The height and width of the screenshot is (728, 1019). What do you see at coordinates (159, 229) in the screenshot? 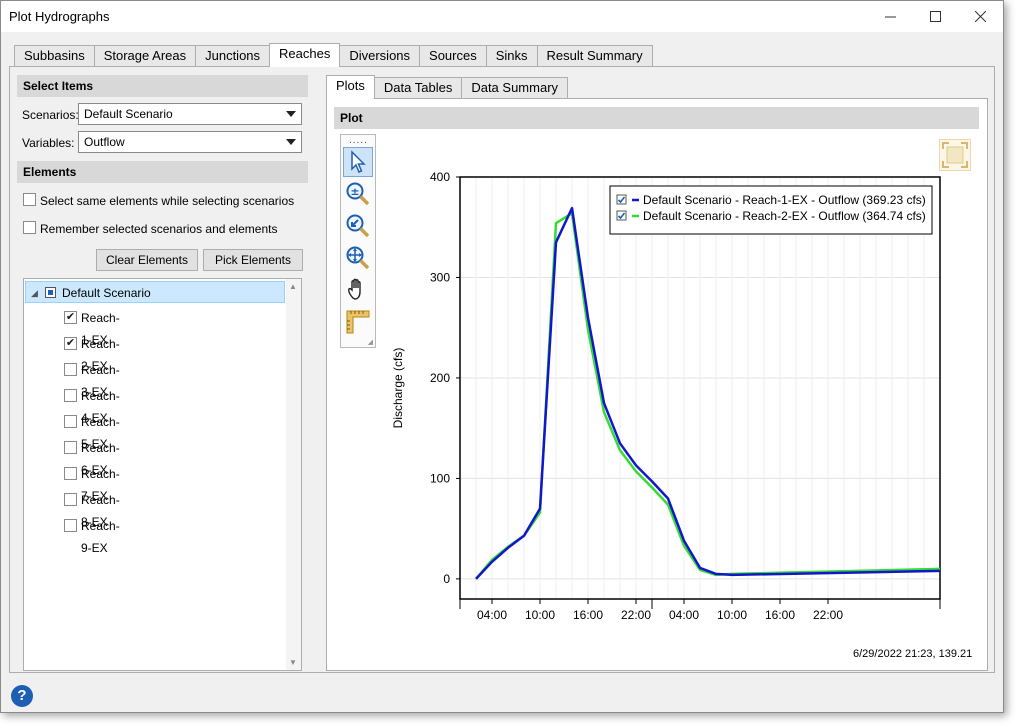
I see `remember-selection-label: Remember selected scenarios and elements` at bounding box center [159, 229].